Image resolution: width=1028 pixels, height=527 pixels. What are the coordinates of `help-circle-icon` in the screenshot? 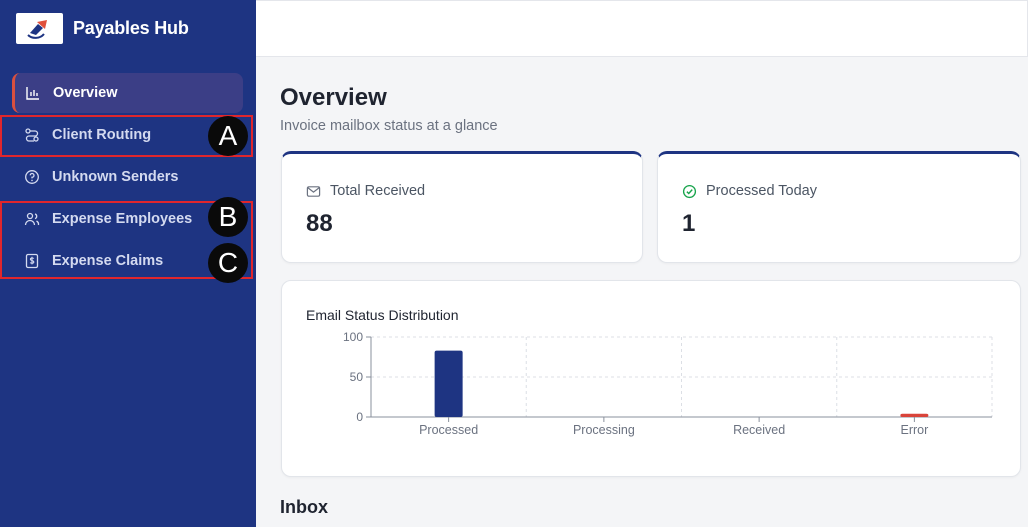 It's located at (32, 177).